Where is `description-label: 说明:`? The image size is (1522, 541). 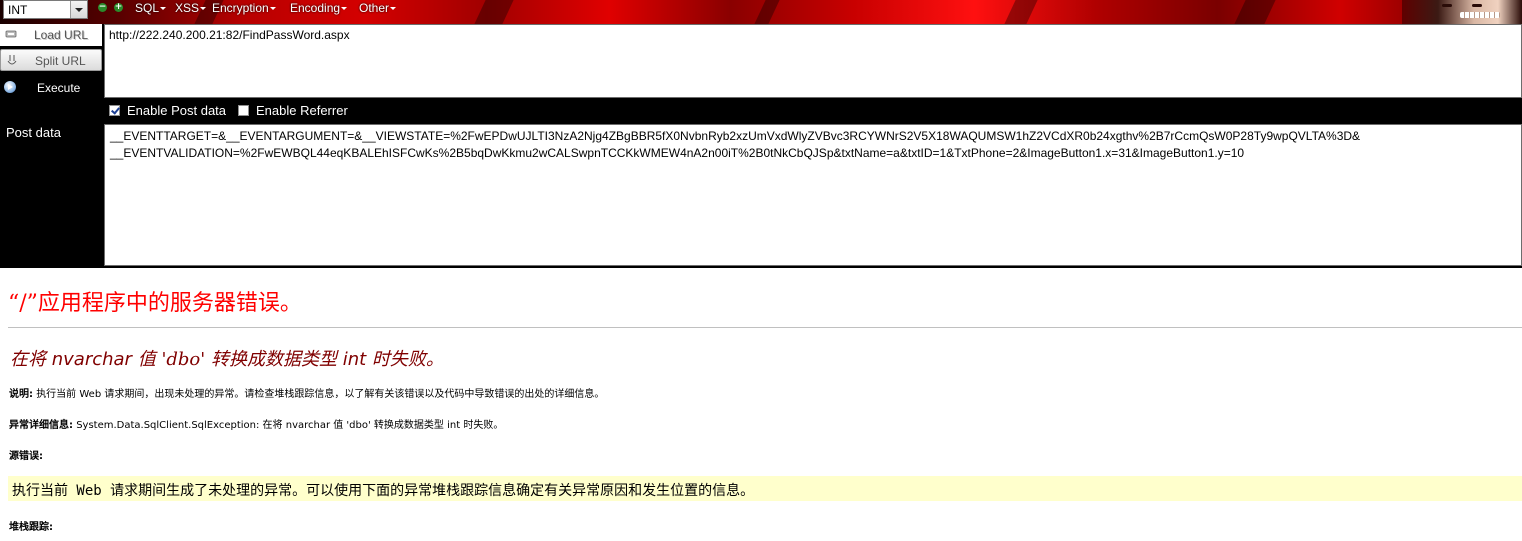
description-label: 说明: is located at coordinates (21, 394).